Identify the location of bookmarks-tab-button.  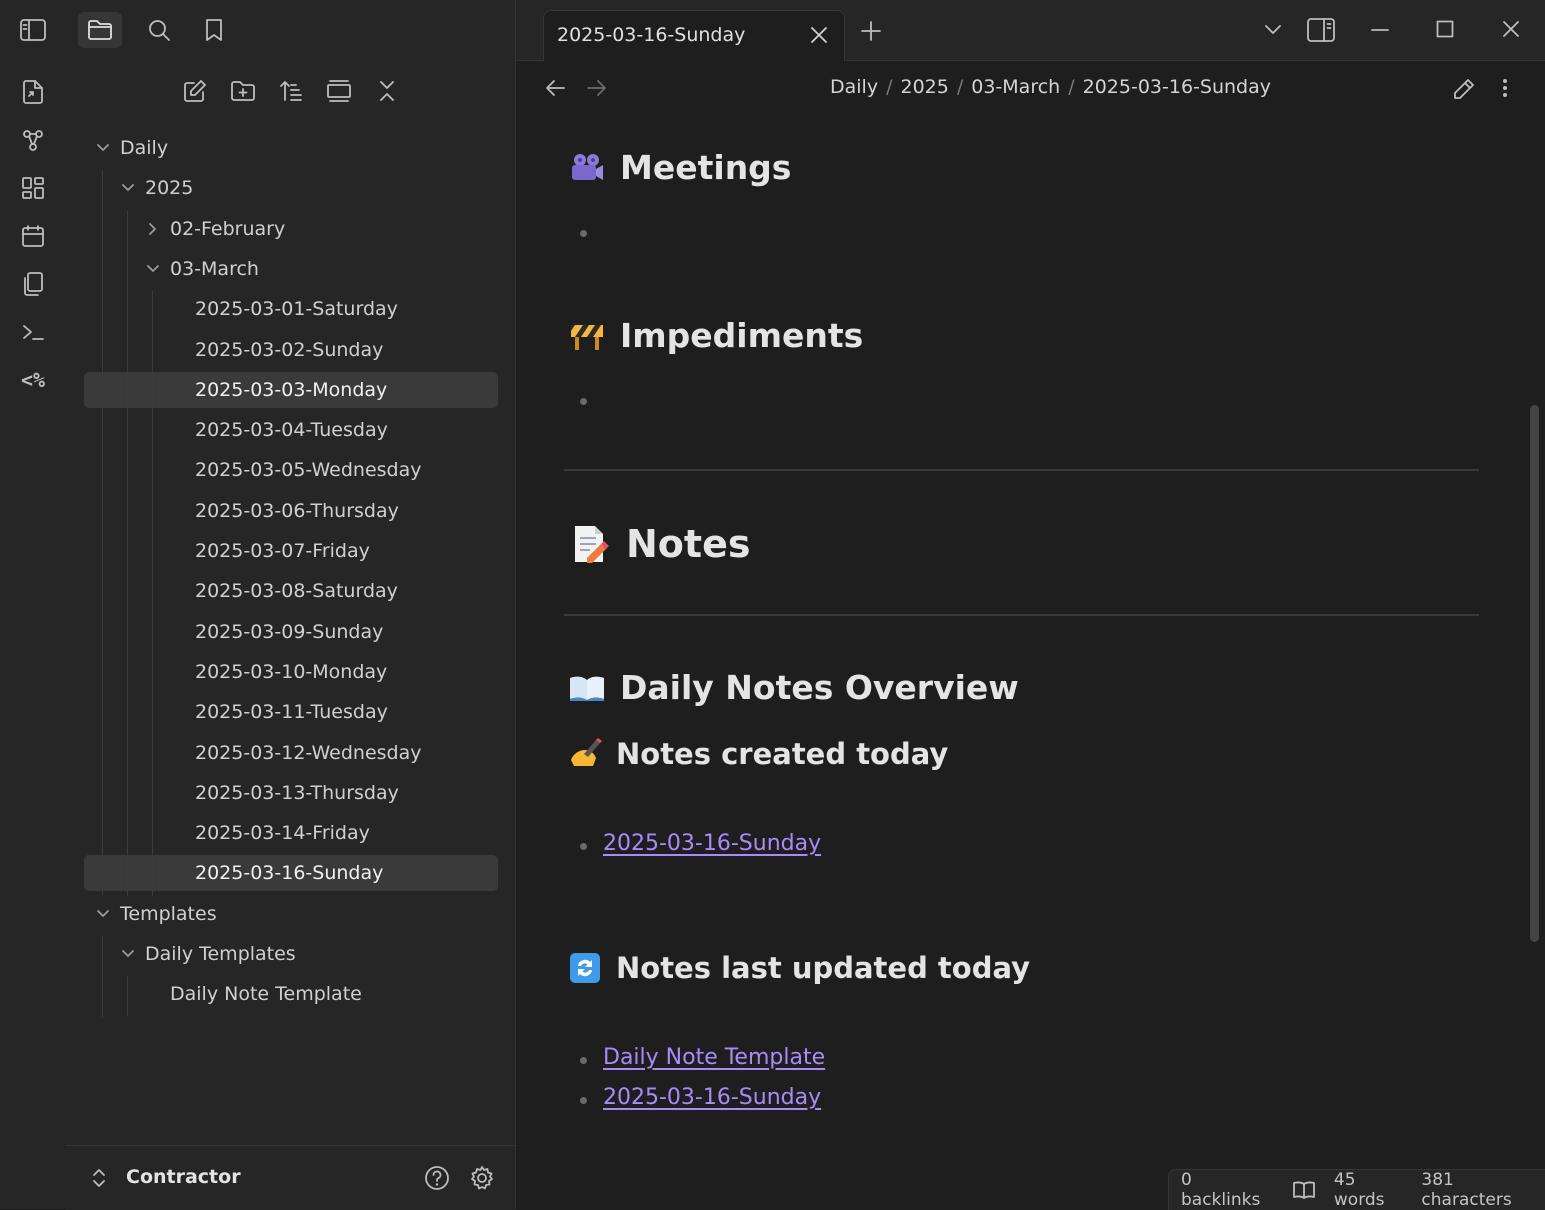
(214, 30).